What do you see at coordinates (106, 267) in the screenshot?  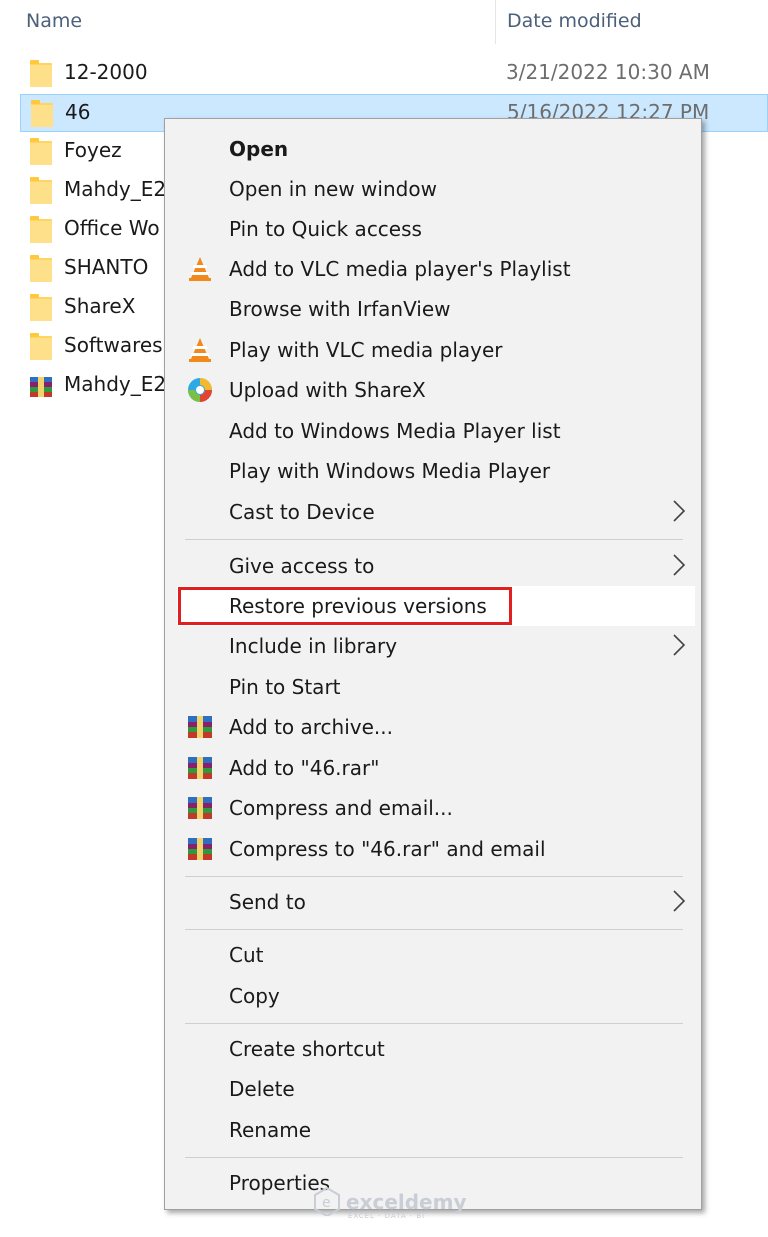 I see `file-name: SHANTO` at bounding box center [106, 267].